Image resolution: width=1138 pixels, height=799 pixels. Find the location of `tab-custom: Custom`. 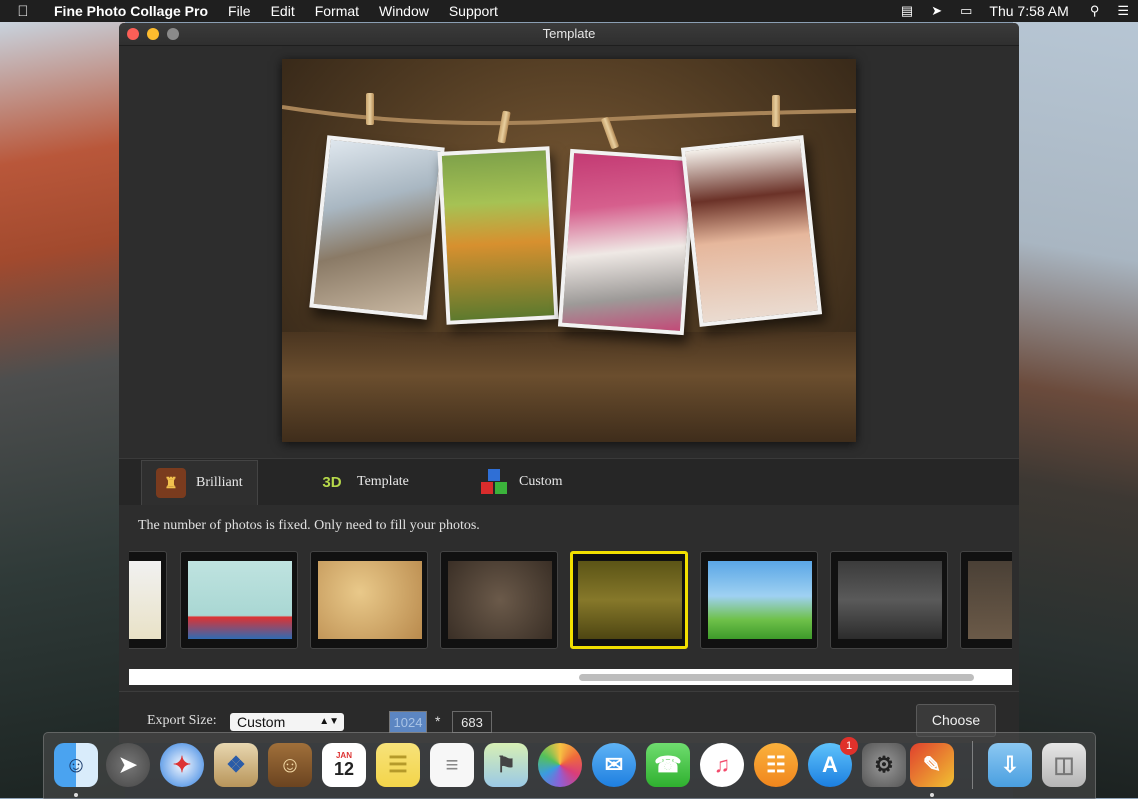

tab-custom: Custom is located at coordinates (521, 482).